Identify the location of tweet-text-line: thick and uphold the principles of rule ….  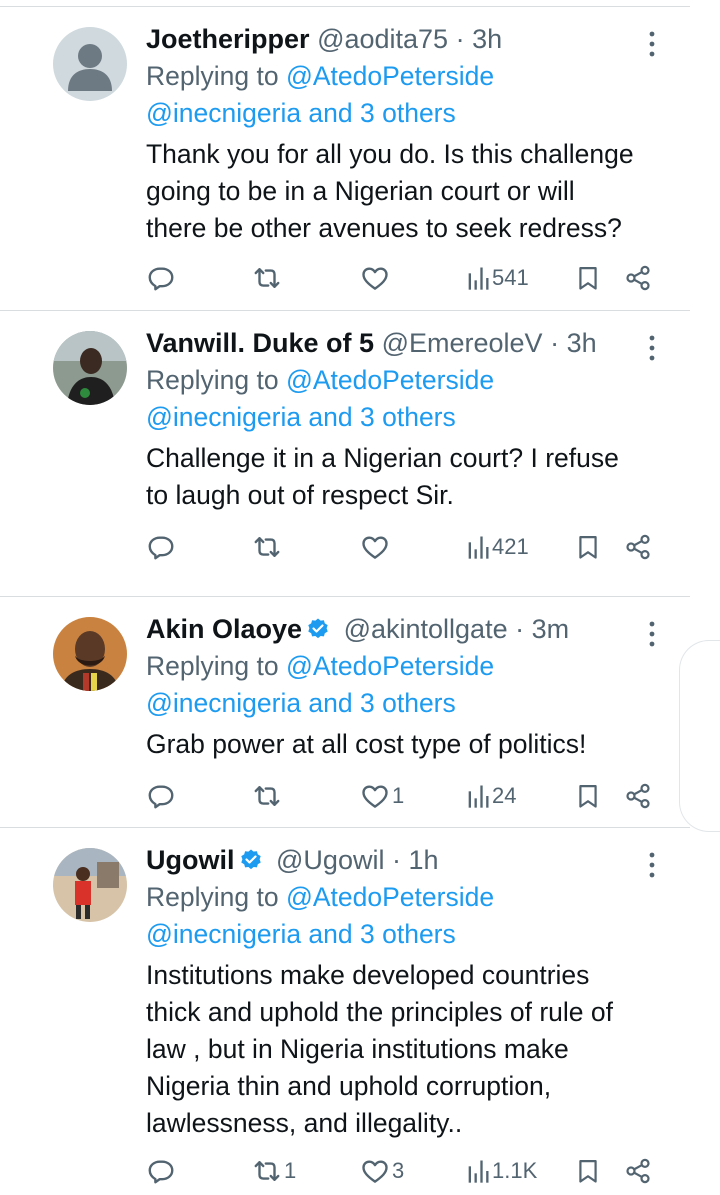
(379, 1012).